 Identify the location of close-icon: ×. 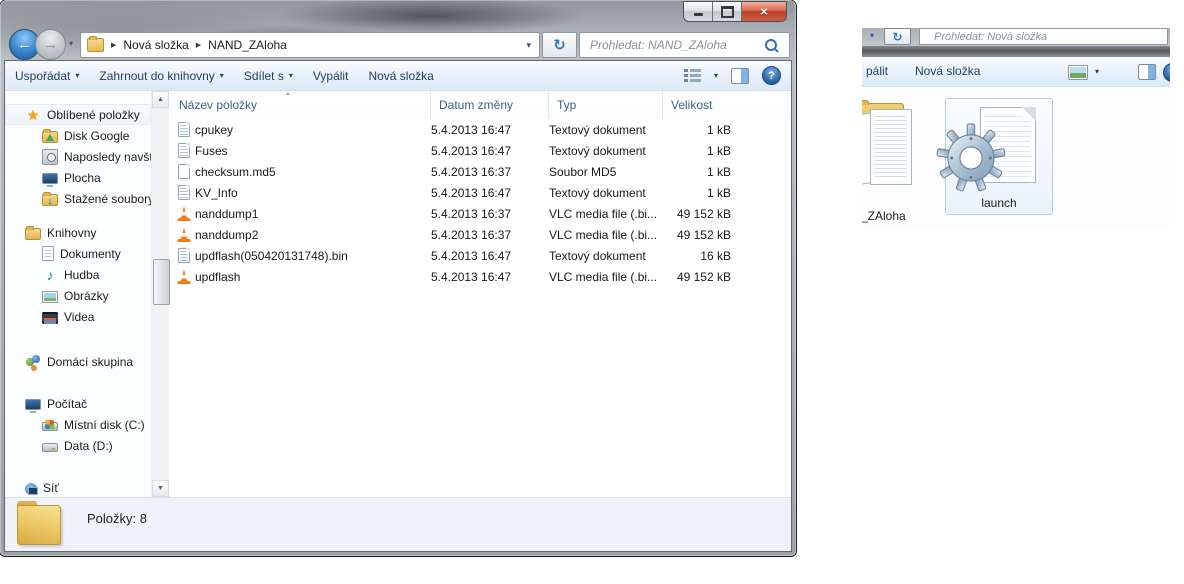
(764, 11).